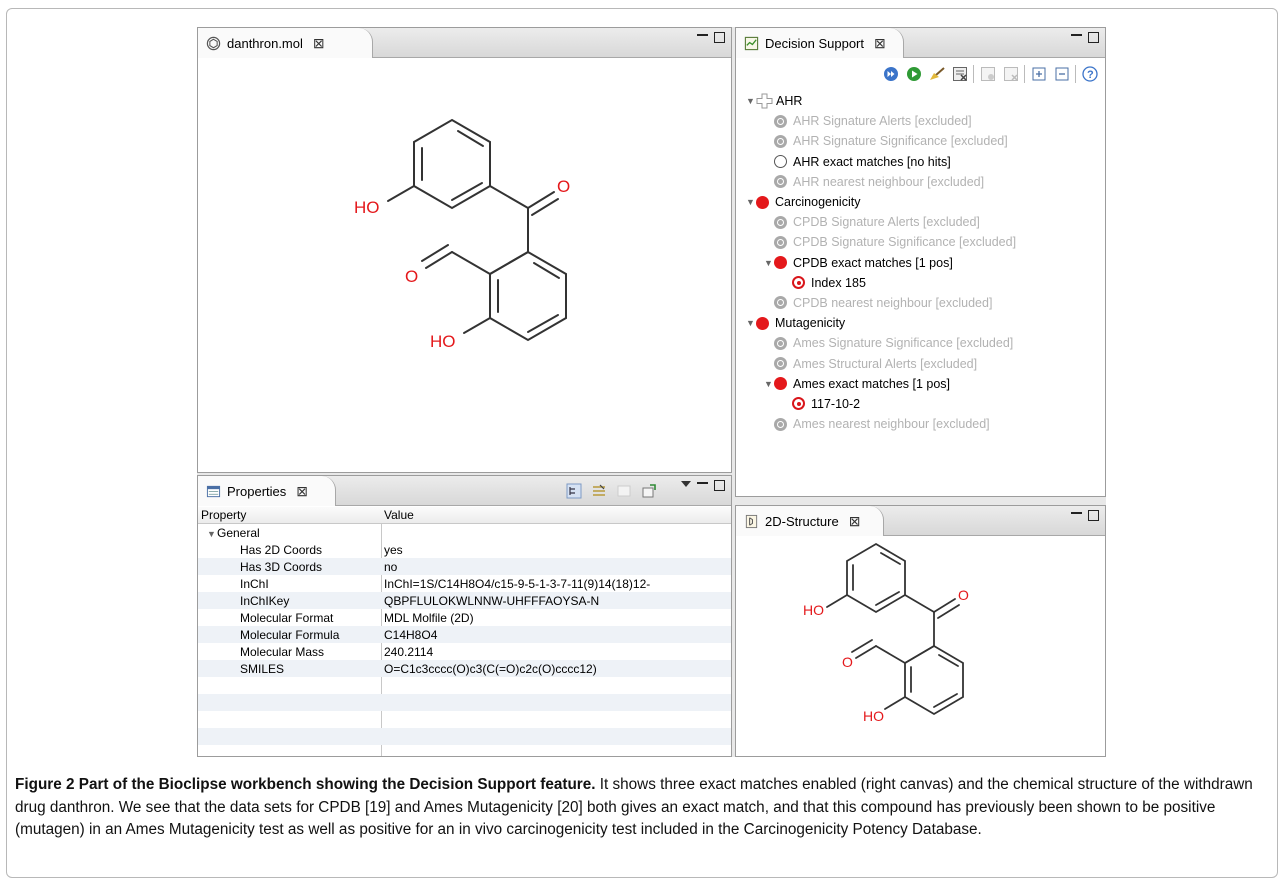 The height and width of the screenshot is (884, 1281). Describe the element at coordinates (820, 43) in the screenshot. I see `tab-decision-support: Decision Support ⊠` at that location.